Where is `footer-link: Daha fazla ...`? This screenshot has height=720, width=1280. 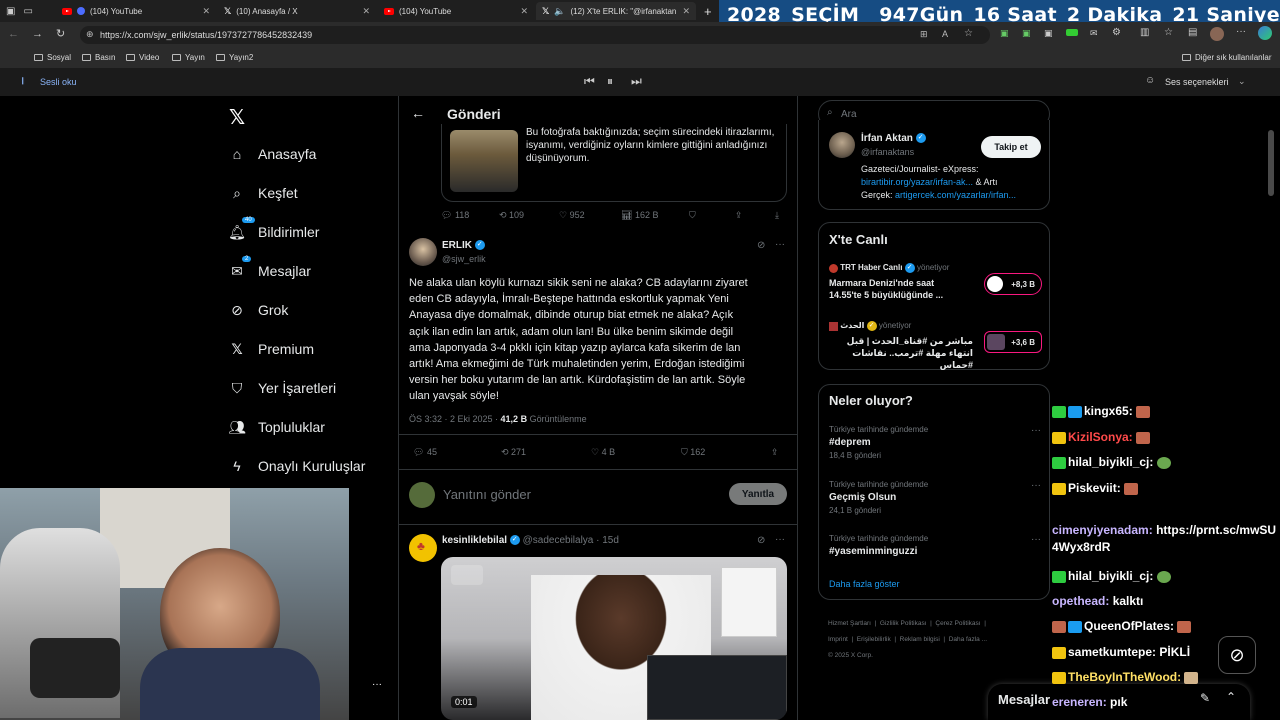 footer-link: Daha fazla ... is located at coordinates (968, 639).